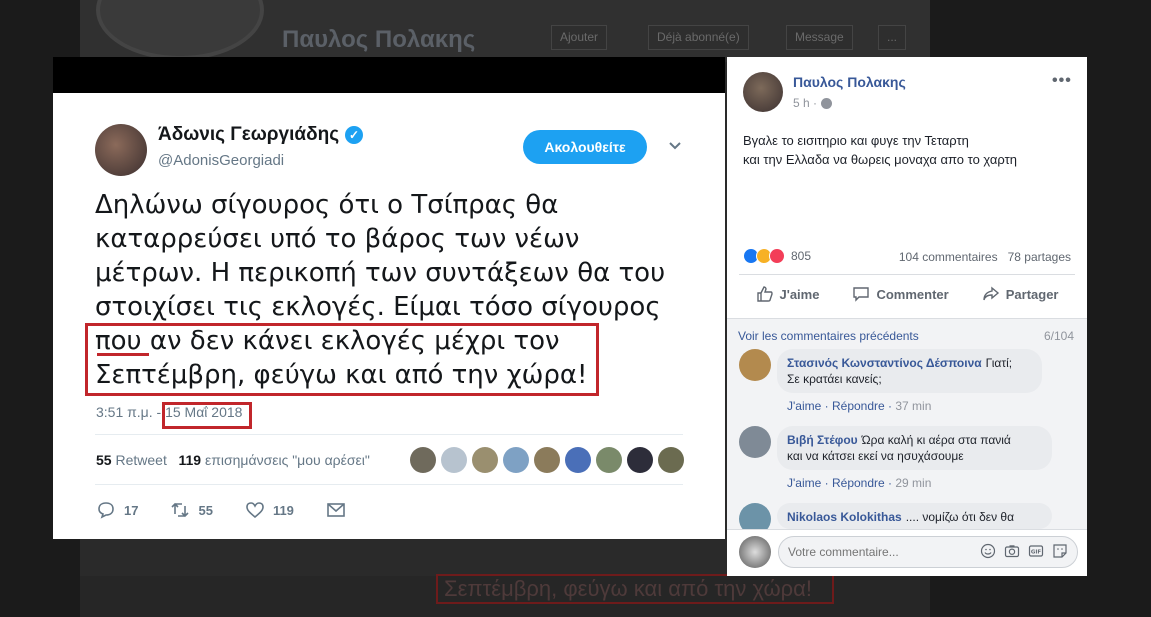  Describe the element at coordinates (579, 37) in the screenshot. I see `background-add-friend-button: Ajouter` at that location.